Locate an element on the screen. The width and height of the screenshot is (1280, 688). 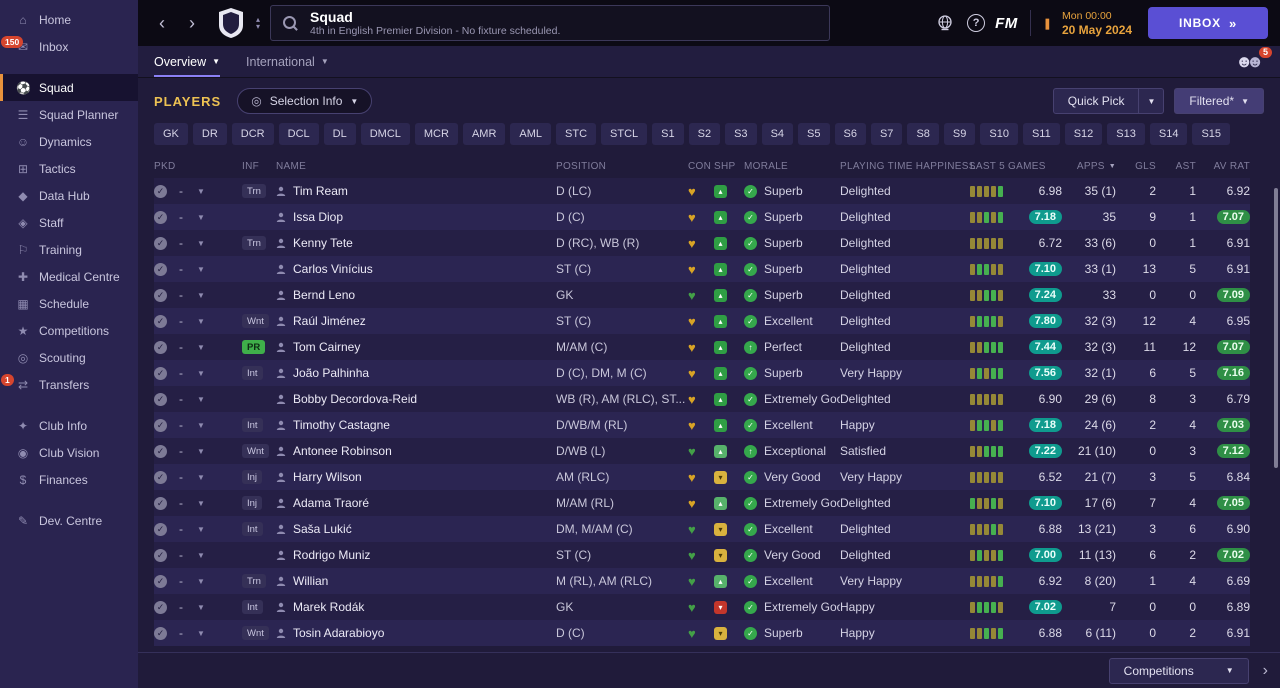
sidebar-item-dynamics: ☺ Dynamics is located at coordinates (69, 141).